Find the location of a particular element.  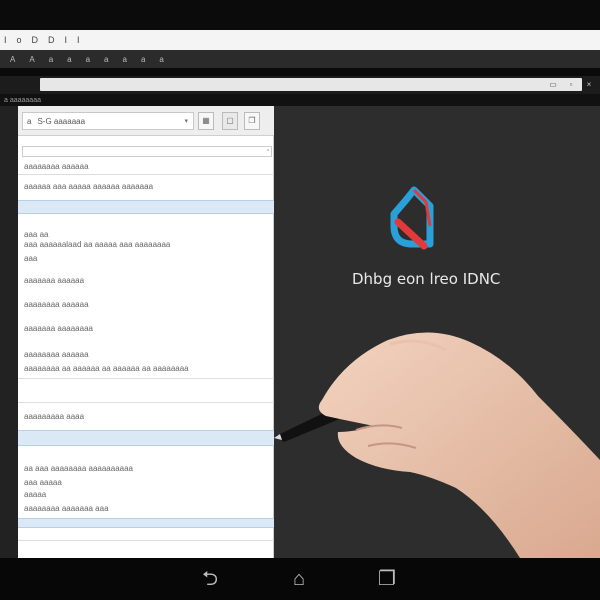

list-item: aaaaaaa aaaaaaaa is located at coordinates (58, 328).